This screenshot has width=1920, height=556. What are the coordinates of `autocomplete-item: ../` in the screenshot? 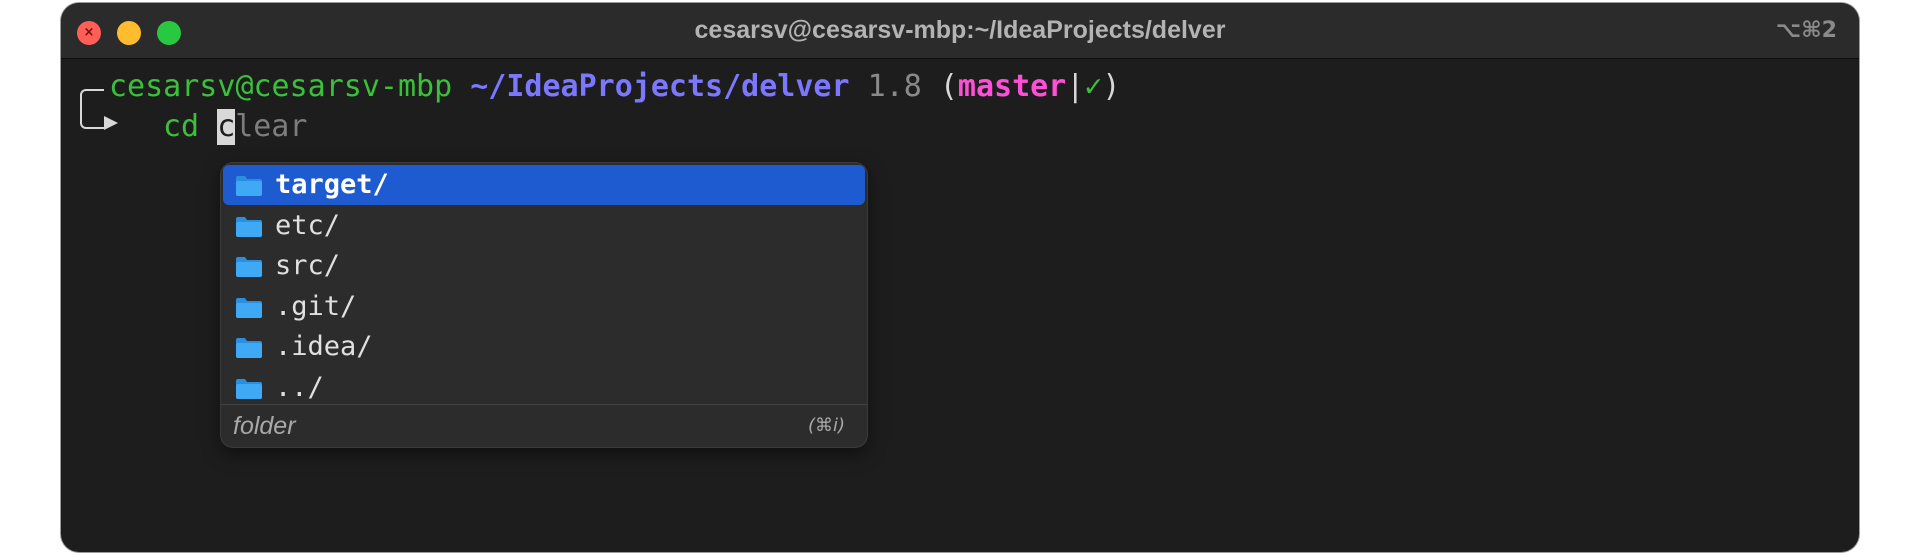 It's located at (544, 388).